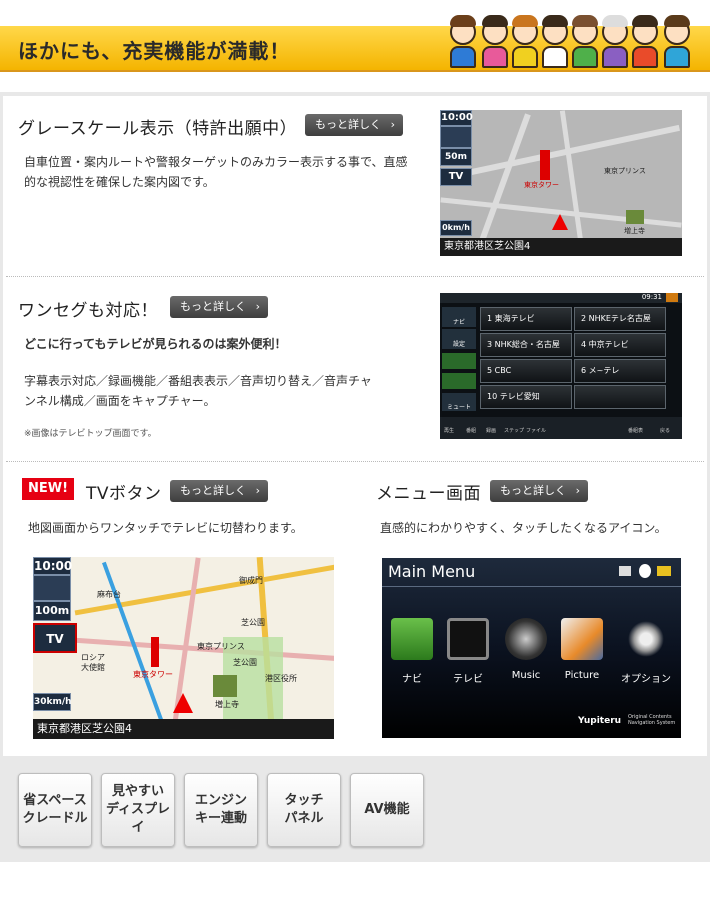 The image size is (710, 903). What do you see at coordinates (165, 528) in the screenshot?
I see `tvbutton-description: 地図画面からワンタッチでテレビに切替わります。` at bounding box center [165, 528].